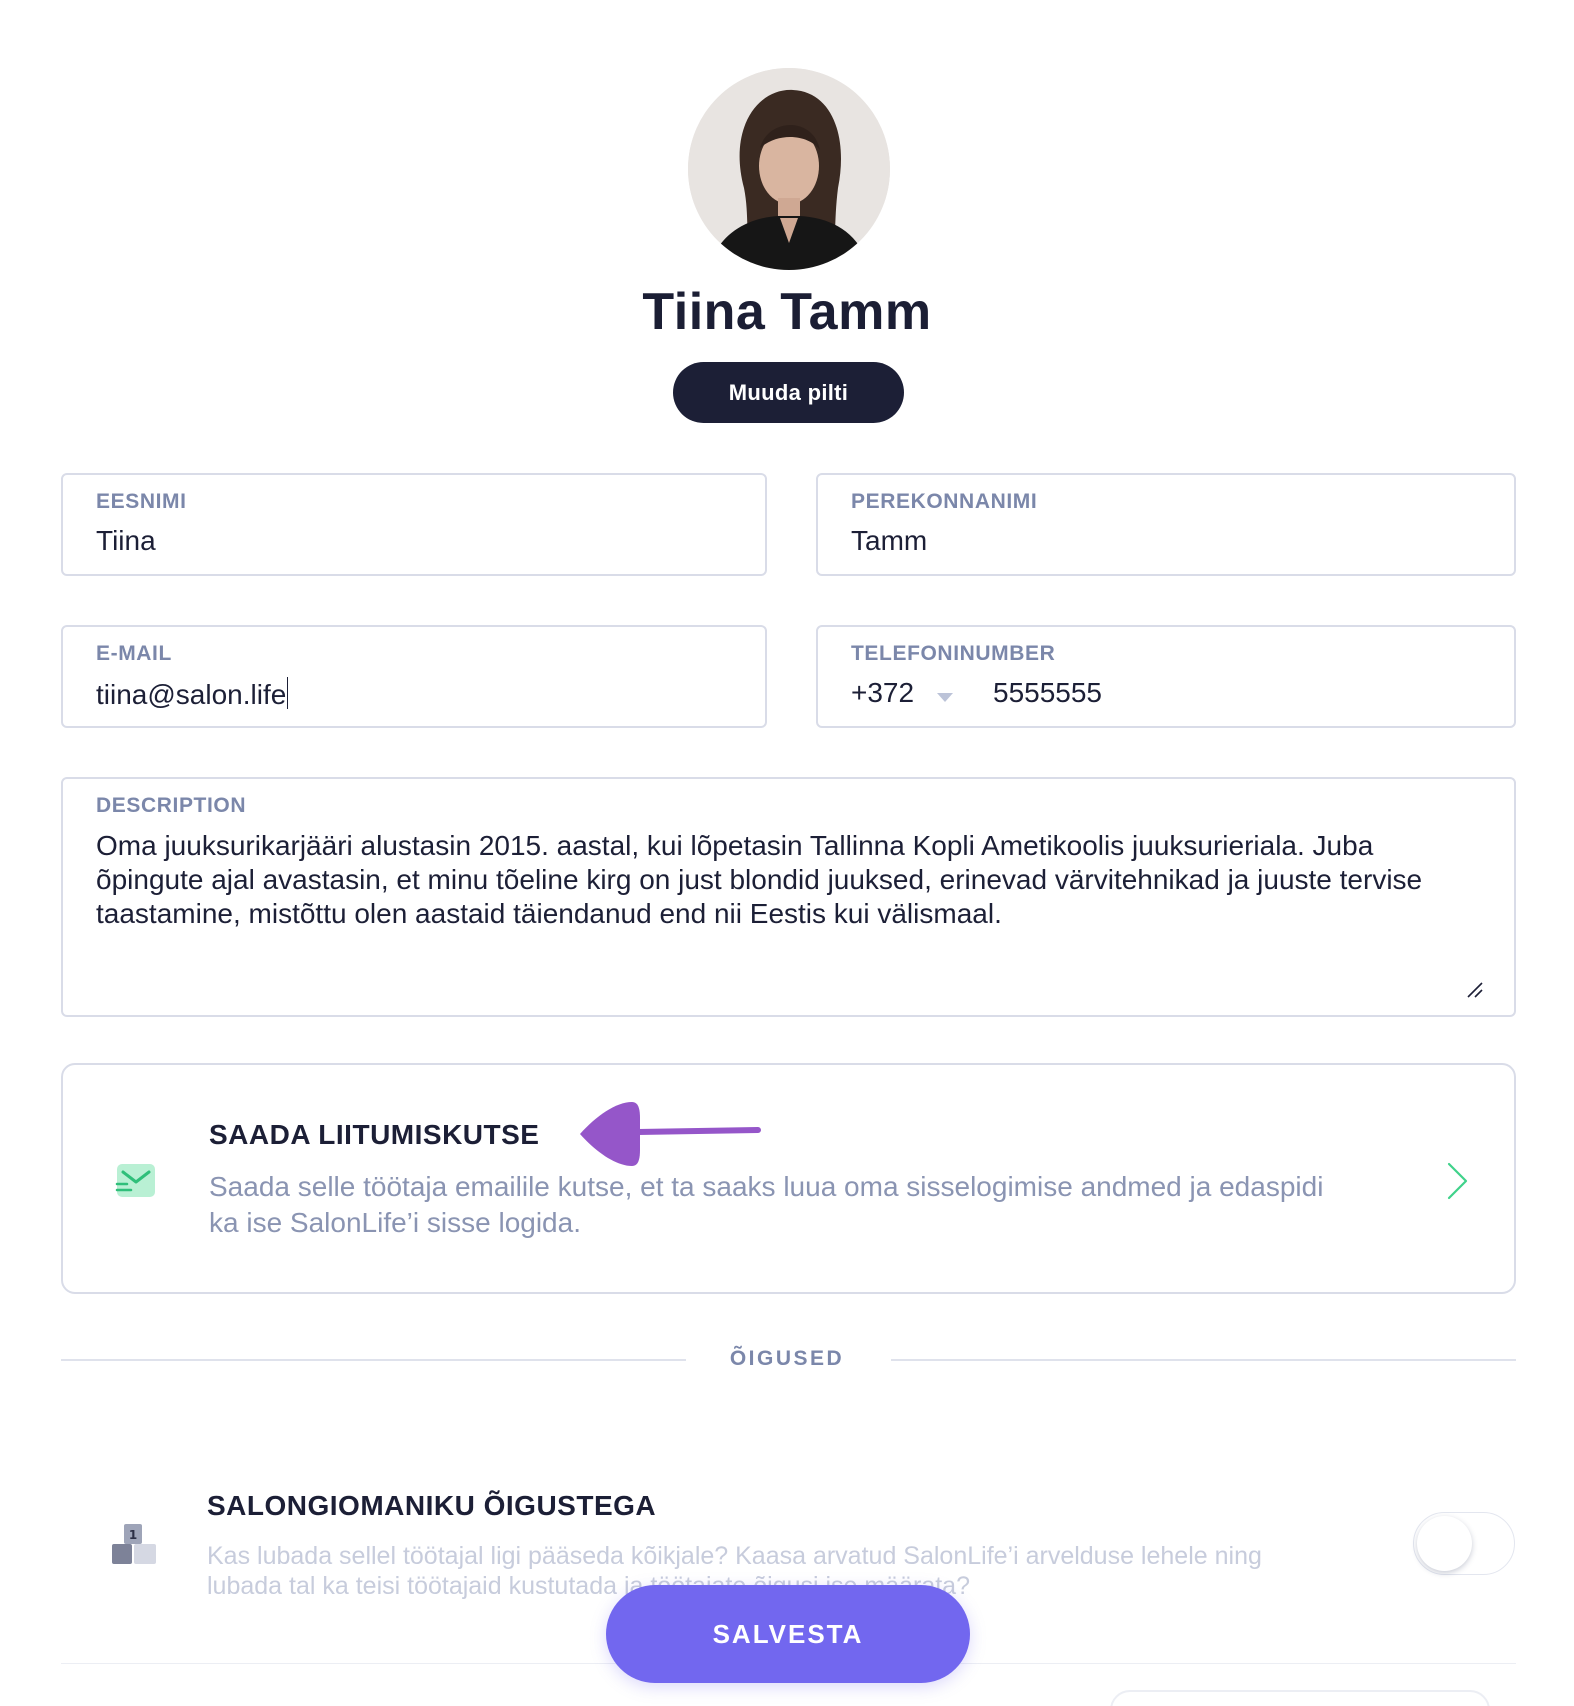 The width and height of the screenshot is (1574, 1706). Describe the element at coordinates (945, 697) in the screenshot. I see `chevron-down-icon` at that location.